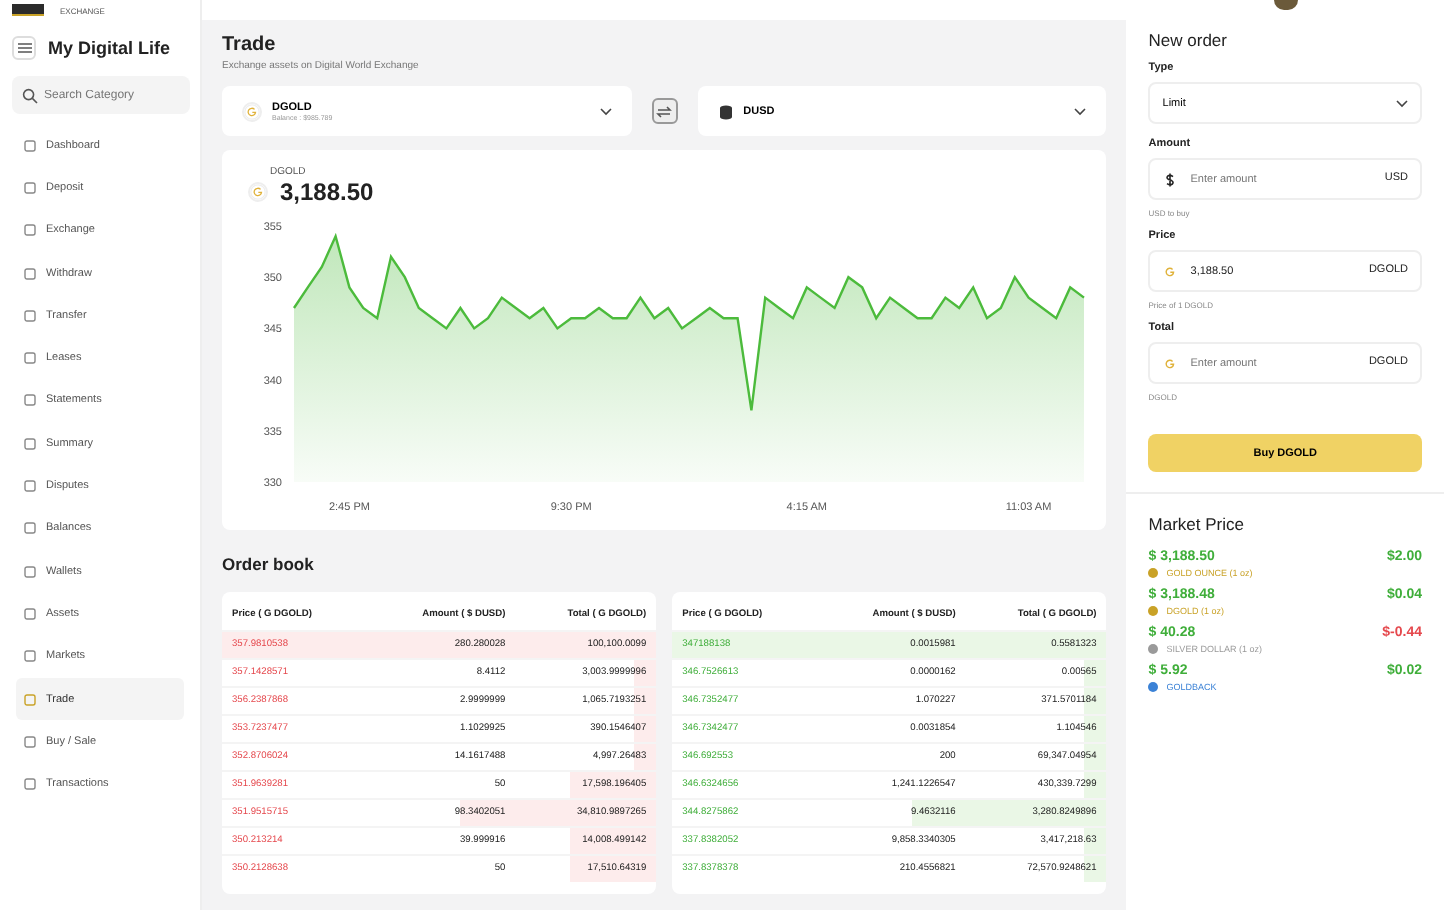 The image size is (1444, 910). I want to click on swap-icon, so click(664, 111).